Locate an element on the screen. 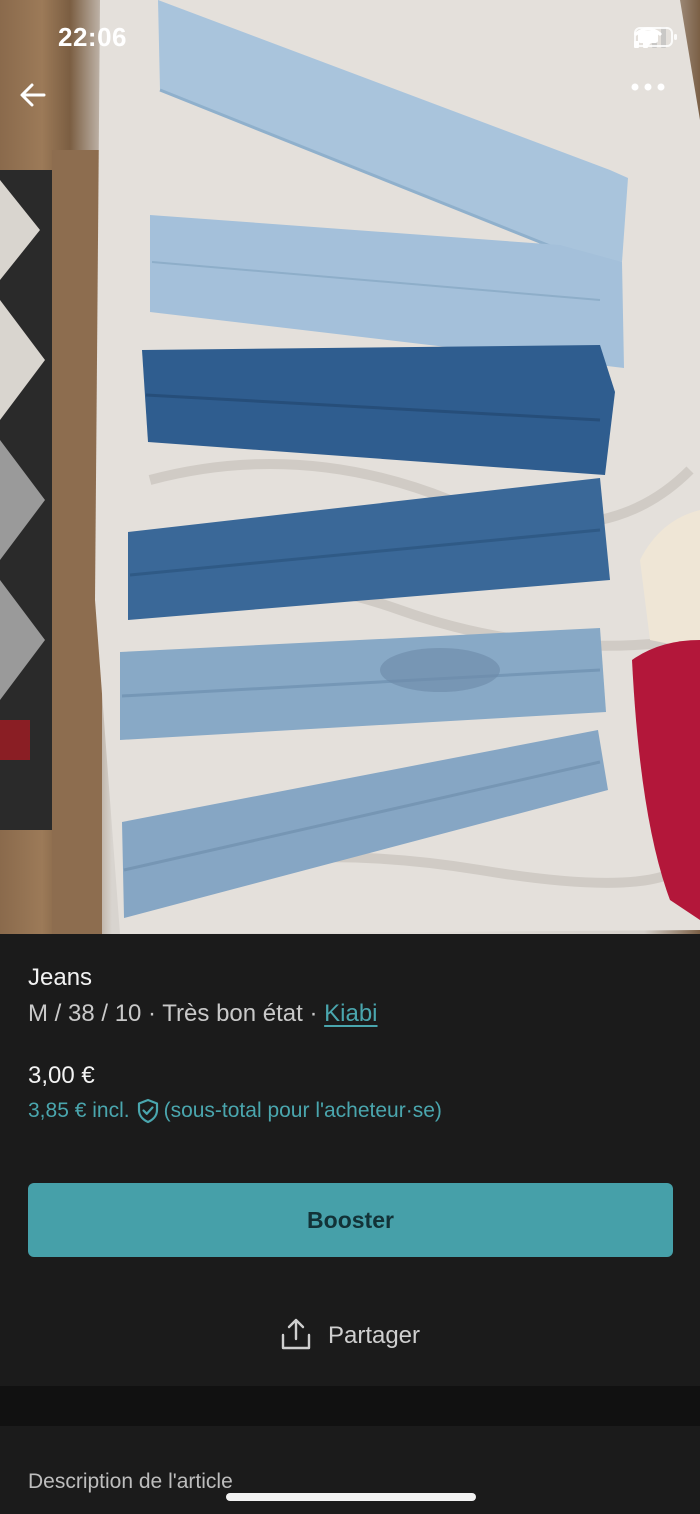 Image resolution: width=700 pixels, height=1514 pixels. listing-details: M / 38 / 10 · Très bon état · Kiabi is located at coordinates (203, 1014).